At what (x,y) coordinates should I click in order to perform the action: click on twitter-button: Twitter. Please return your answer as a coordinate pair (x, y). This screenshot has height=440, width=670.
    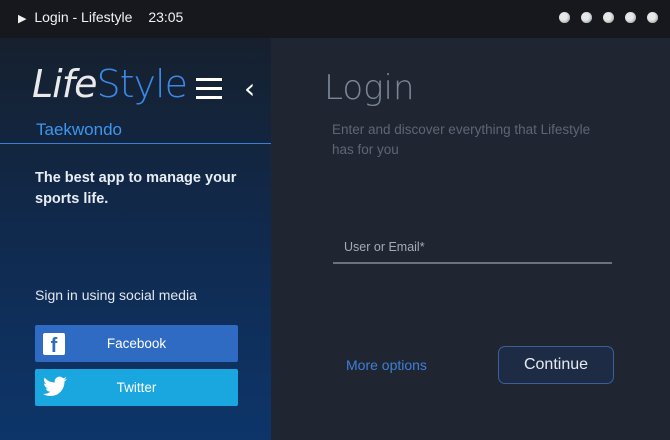
    Looking at the image, I should click on (136, 387).